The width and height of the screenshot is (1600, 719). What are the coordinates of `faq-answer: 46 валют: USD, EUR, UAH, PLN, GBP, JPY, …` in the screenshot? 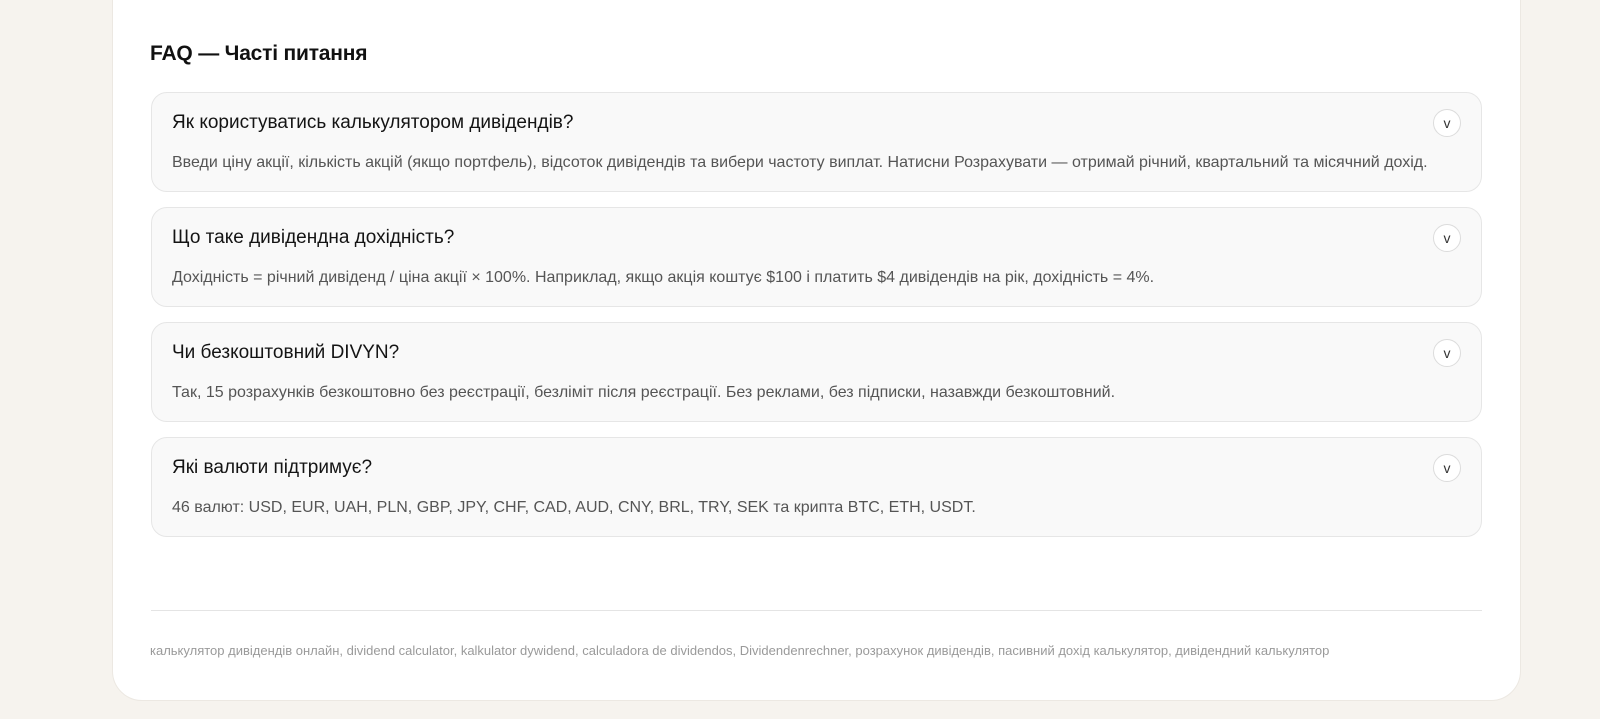 It's located at (574, 507).